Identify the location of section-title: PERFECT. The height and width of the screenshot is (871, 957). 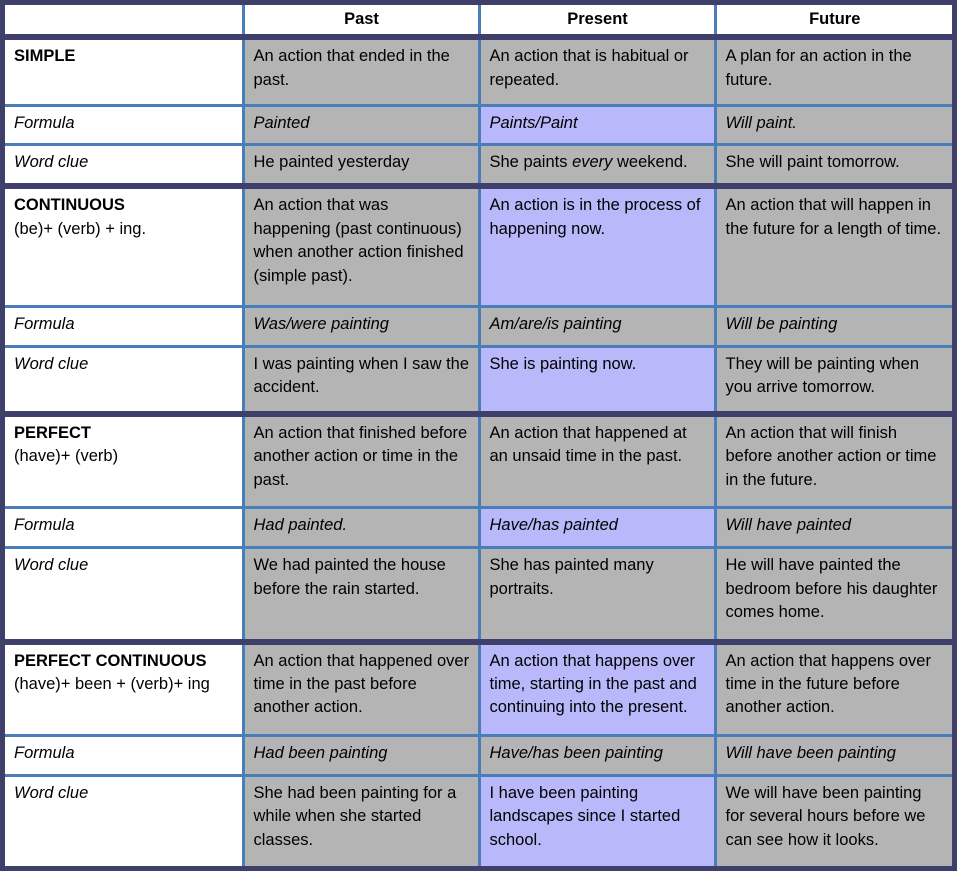
(53, 432).